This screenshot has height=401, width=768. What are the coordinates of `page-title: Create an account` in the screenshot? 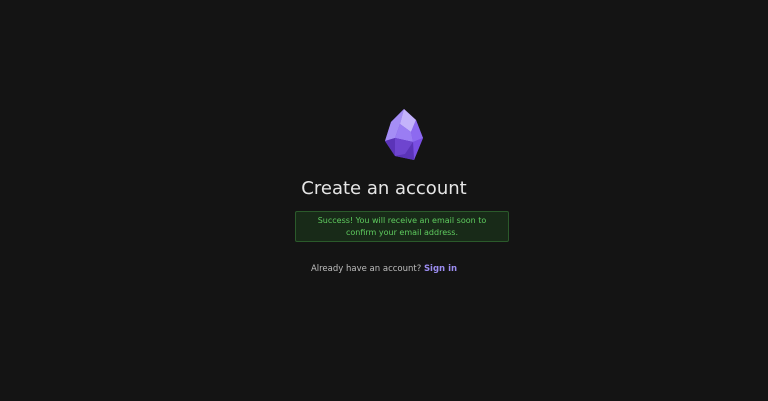 It's located at (384, 188).